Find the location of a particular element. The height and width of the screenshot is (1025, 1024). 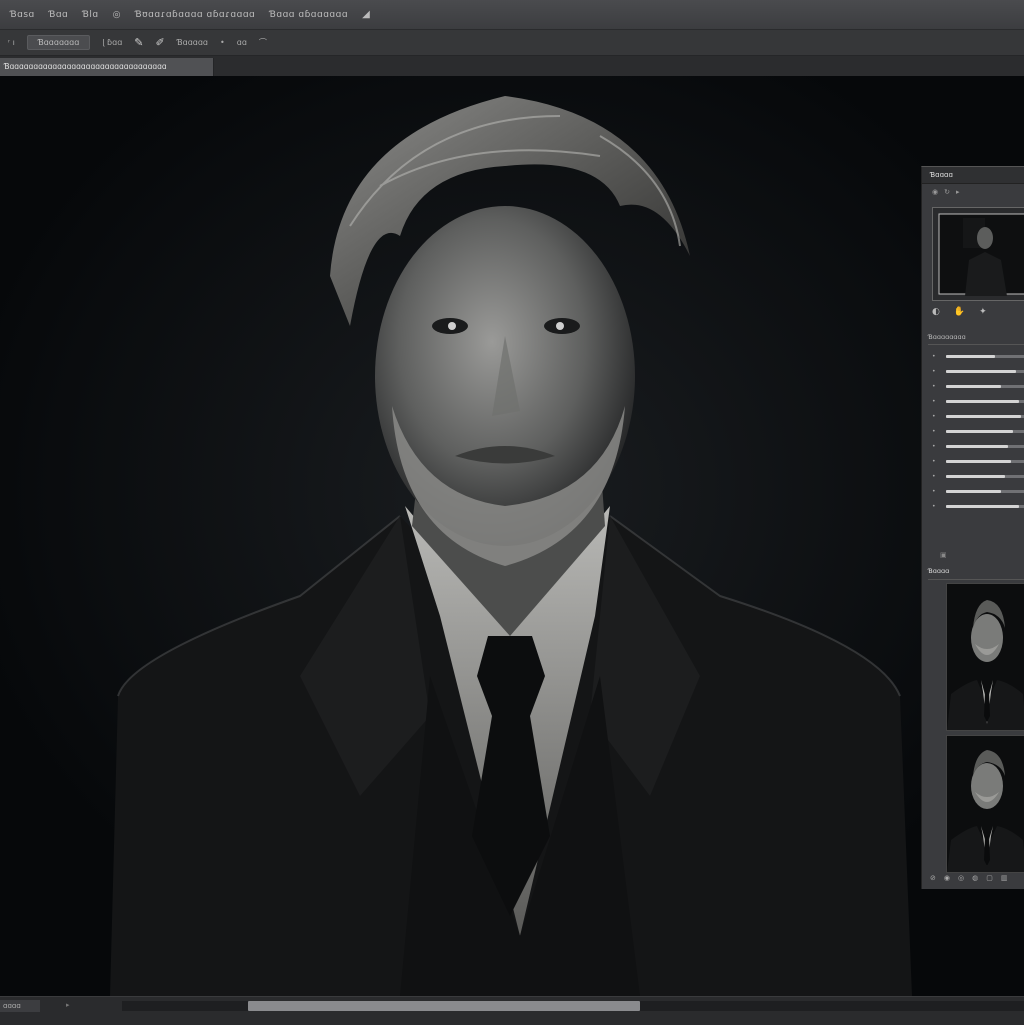

menu-item-6: Ɓɑɑɑ ɑɓɑɑɑɑɑɑ is located at coordinates (308, 15).